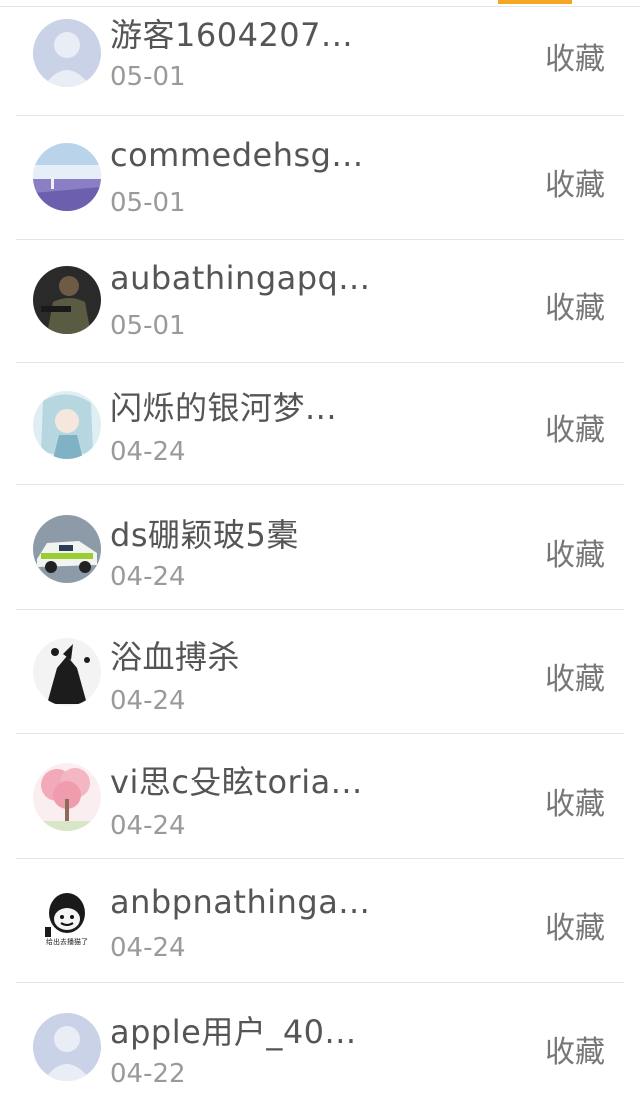 The image size is (640, 1107). I want to click on soldier-photo, so click(67, 300).